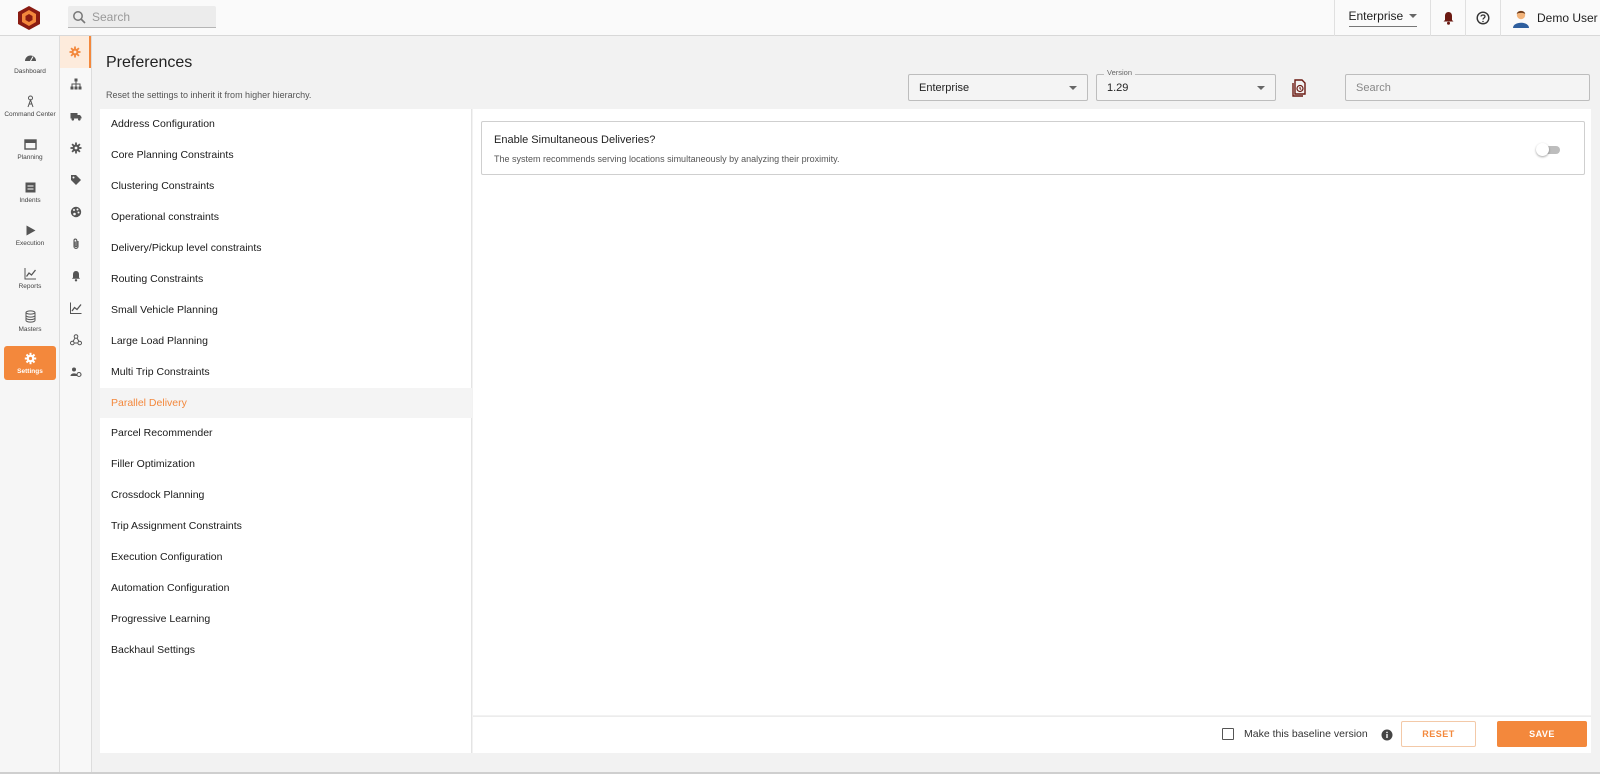  I want to click on database-icon, so click(30, 316).